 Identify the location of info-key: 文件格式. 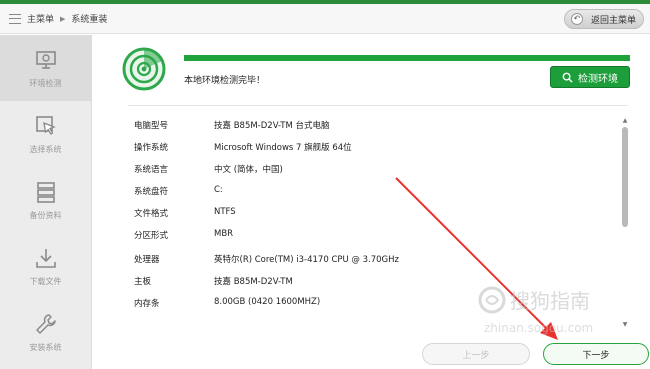
(151, 214).